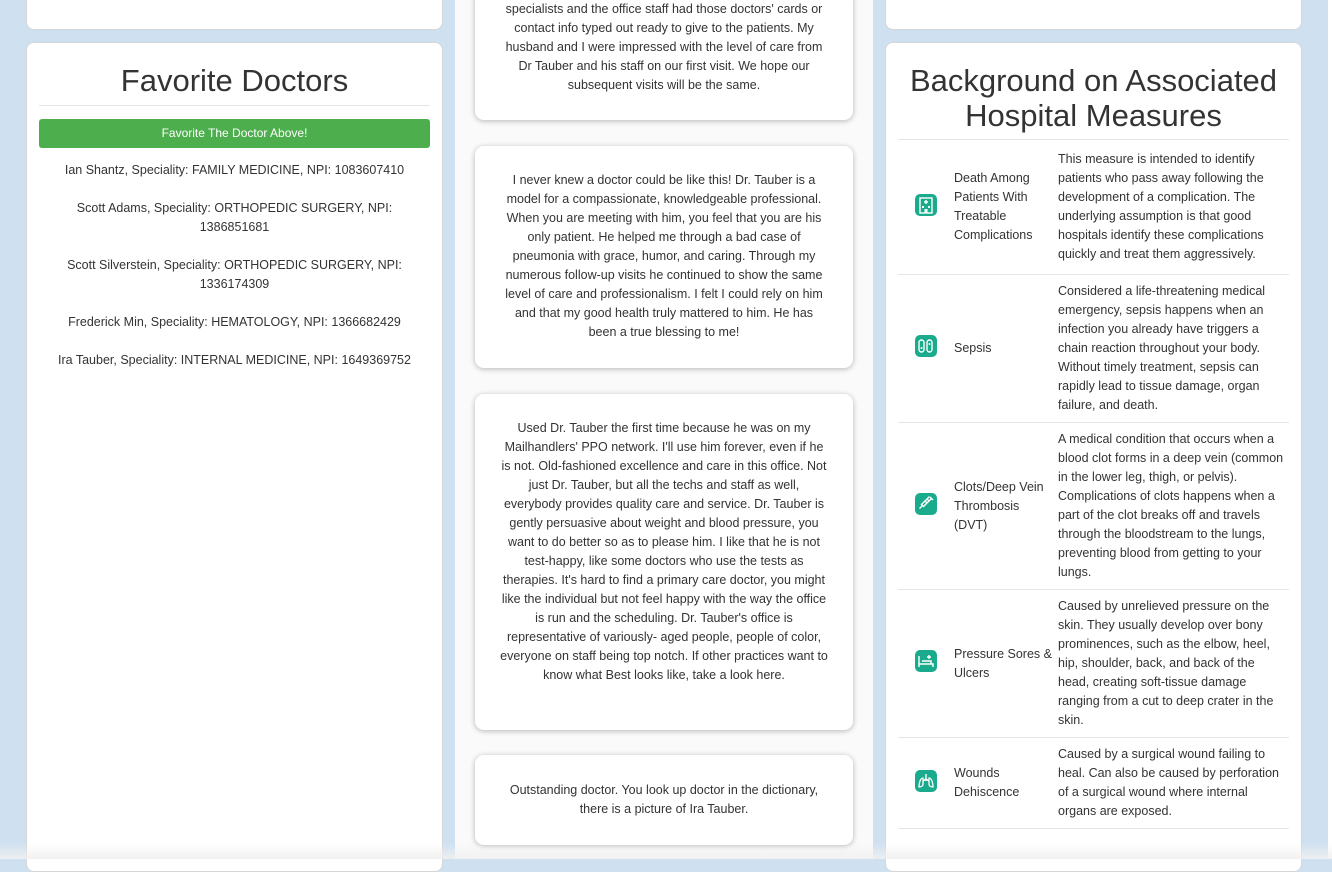 The image size is (1332, 872). What do you see at coordinates (926, 348) in the screenshot?
I see `bacteria-icon` at bounding box center [926, 348].